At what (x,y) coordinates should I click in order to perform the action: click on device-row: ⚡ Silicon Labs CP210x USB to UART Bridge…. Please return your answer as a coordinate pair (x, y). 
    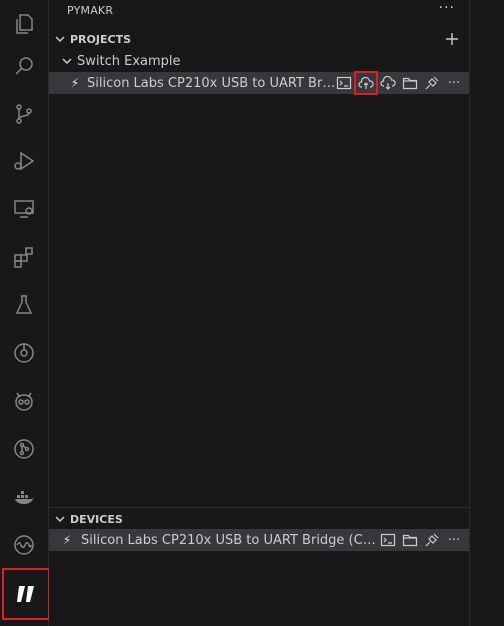
    Looking at the image, I should click on (259, 540).